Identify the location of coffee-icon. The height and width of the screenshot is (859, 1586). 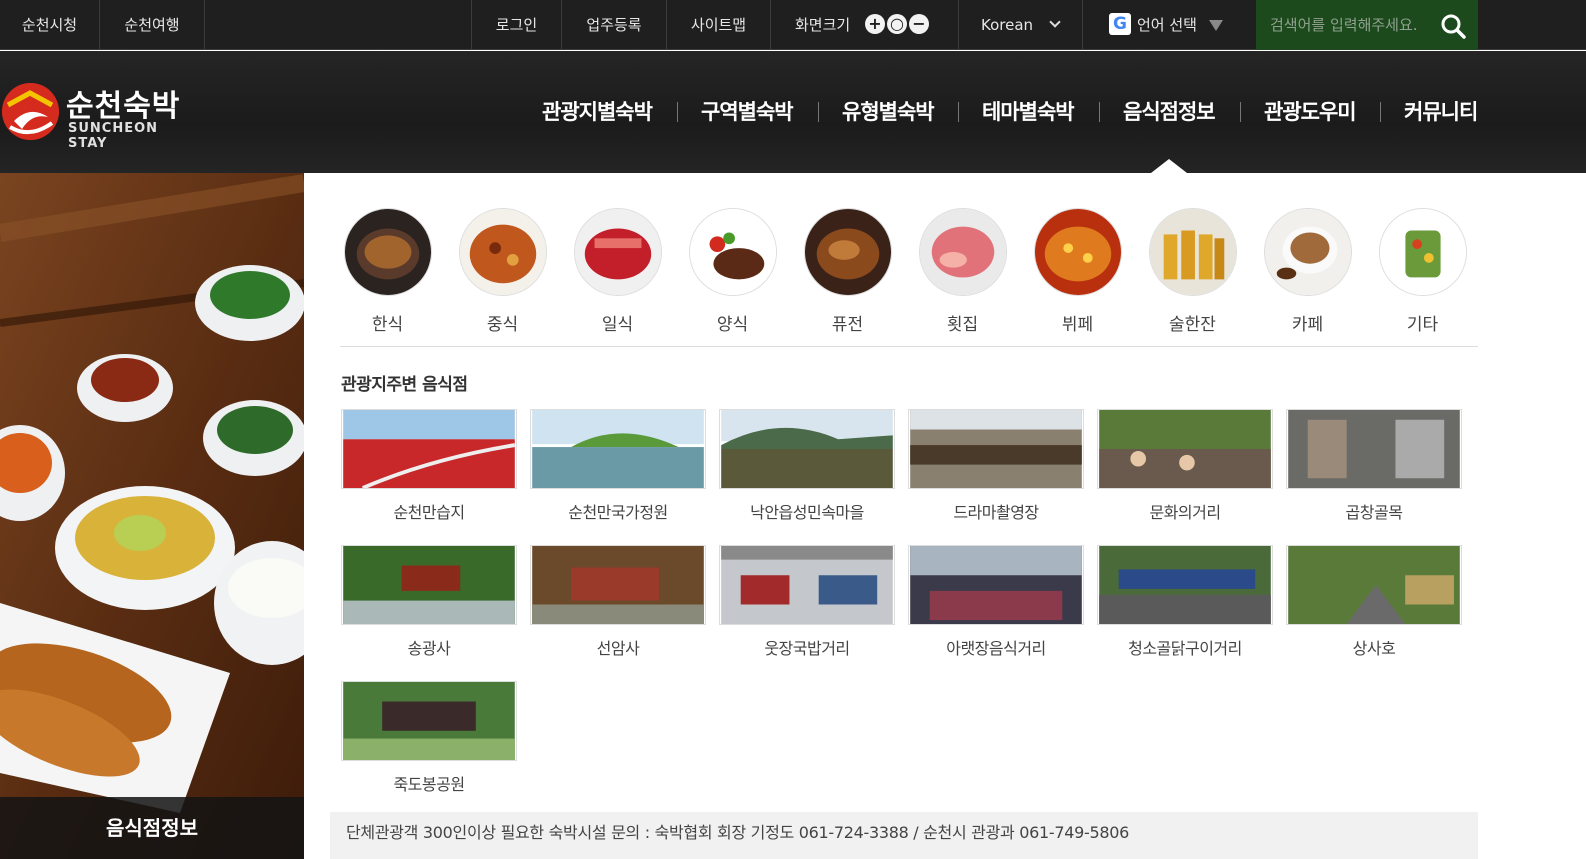
(1307, 252).